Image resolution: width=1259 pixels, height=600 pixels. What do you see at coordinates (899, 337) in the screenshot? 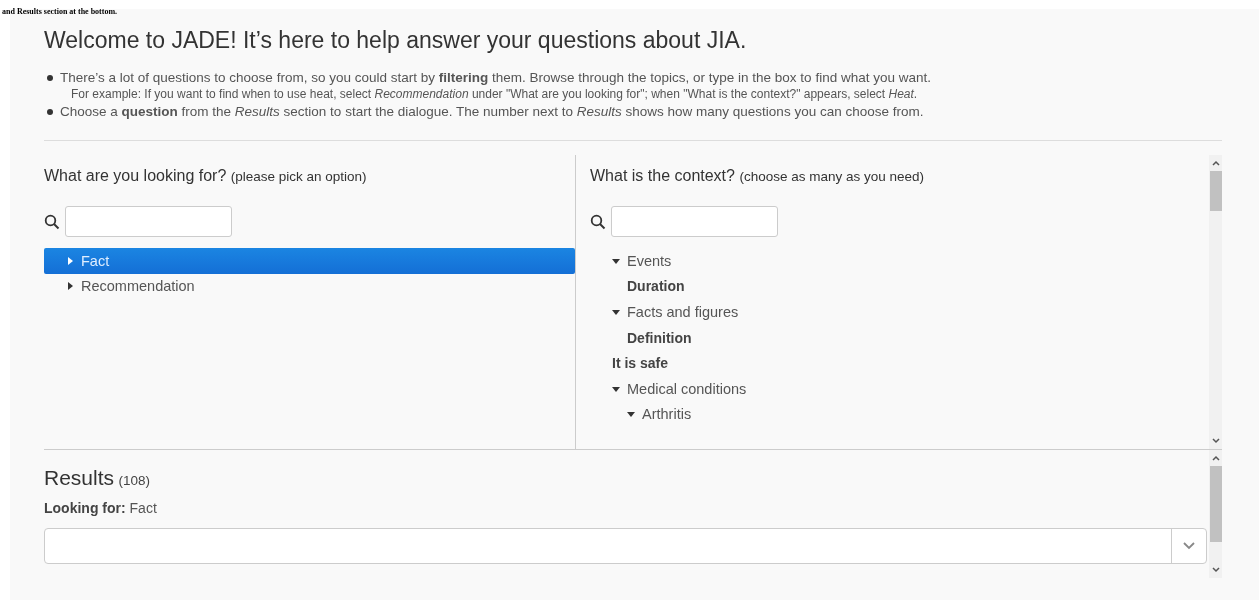
I see `tree-item: Definition` at bounding box center [899, 337].